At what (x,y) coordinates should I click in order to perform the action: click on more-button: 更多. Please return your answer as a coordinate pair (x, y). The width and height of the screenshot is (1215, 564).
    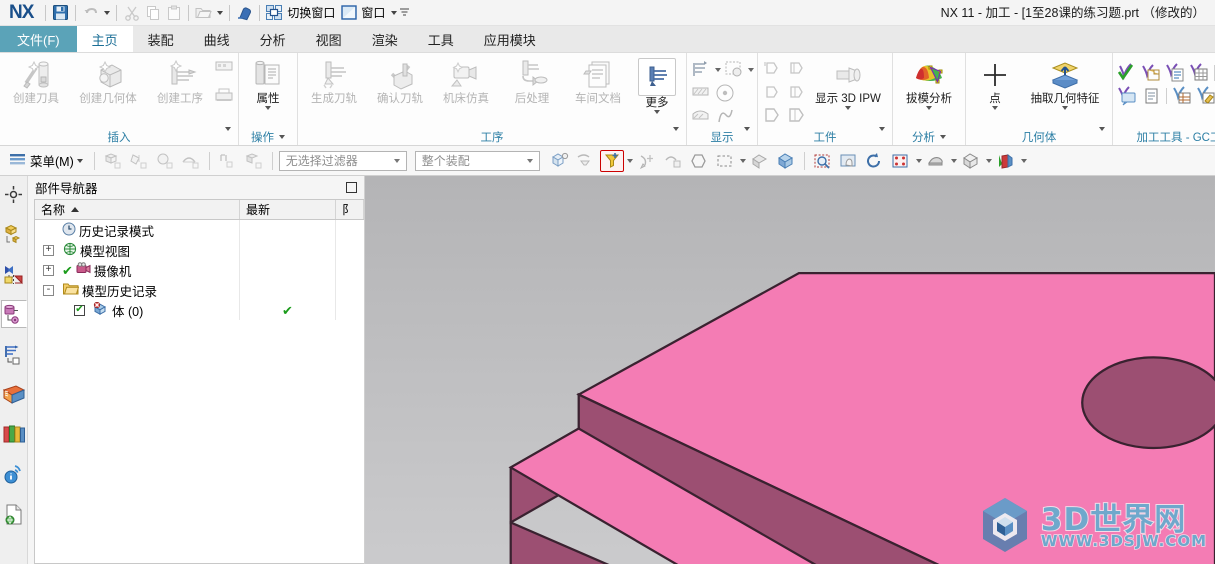
    Looking at the image, I should click on (657, 87).